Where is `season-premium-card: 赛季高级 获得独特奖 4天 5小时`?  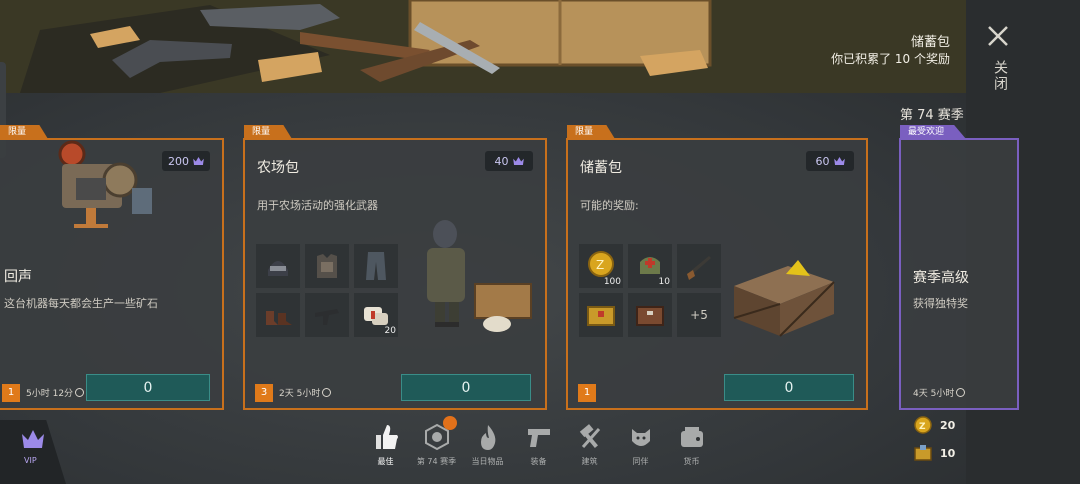 season-premium-card: 赛季高级 获得独特奖 4天 5小时 is located at coordinates (959, 274).